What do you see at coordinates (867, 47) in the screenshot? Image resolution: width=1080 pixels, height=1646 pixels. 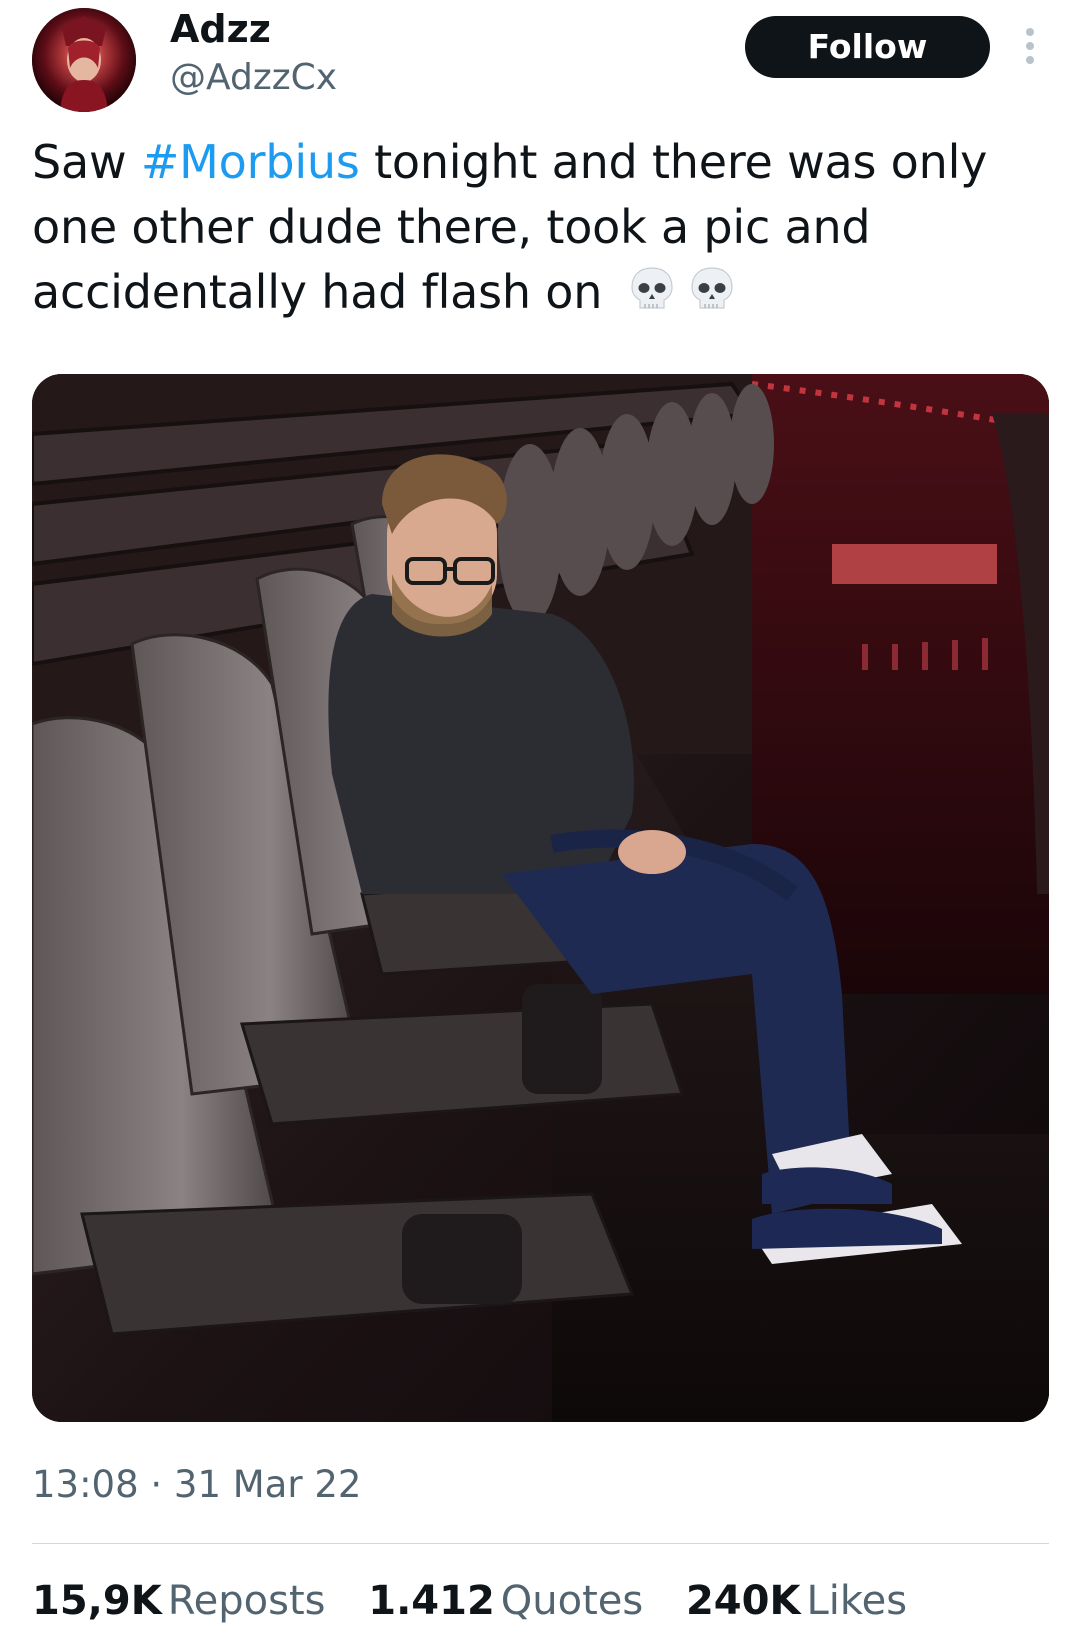 I see `follow-button: Follow` at bounding box center [867, 47].